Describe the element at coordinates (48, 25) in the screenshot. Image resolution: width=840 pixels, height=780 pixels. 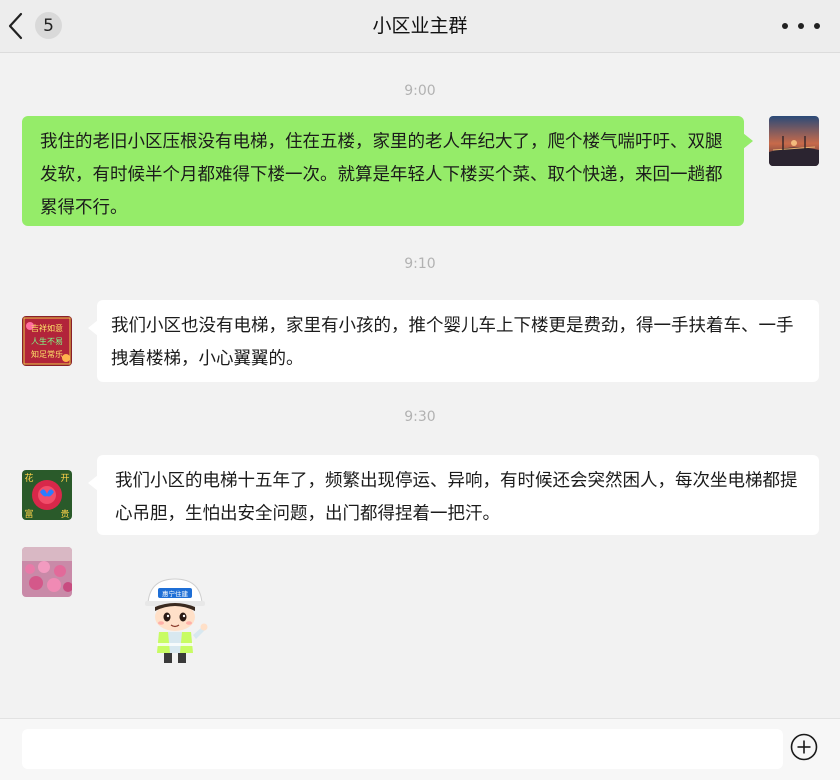
I see `unread-count-badge: 5` at that location.